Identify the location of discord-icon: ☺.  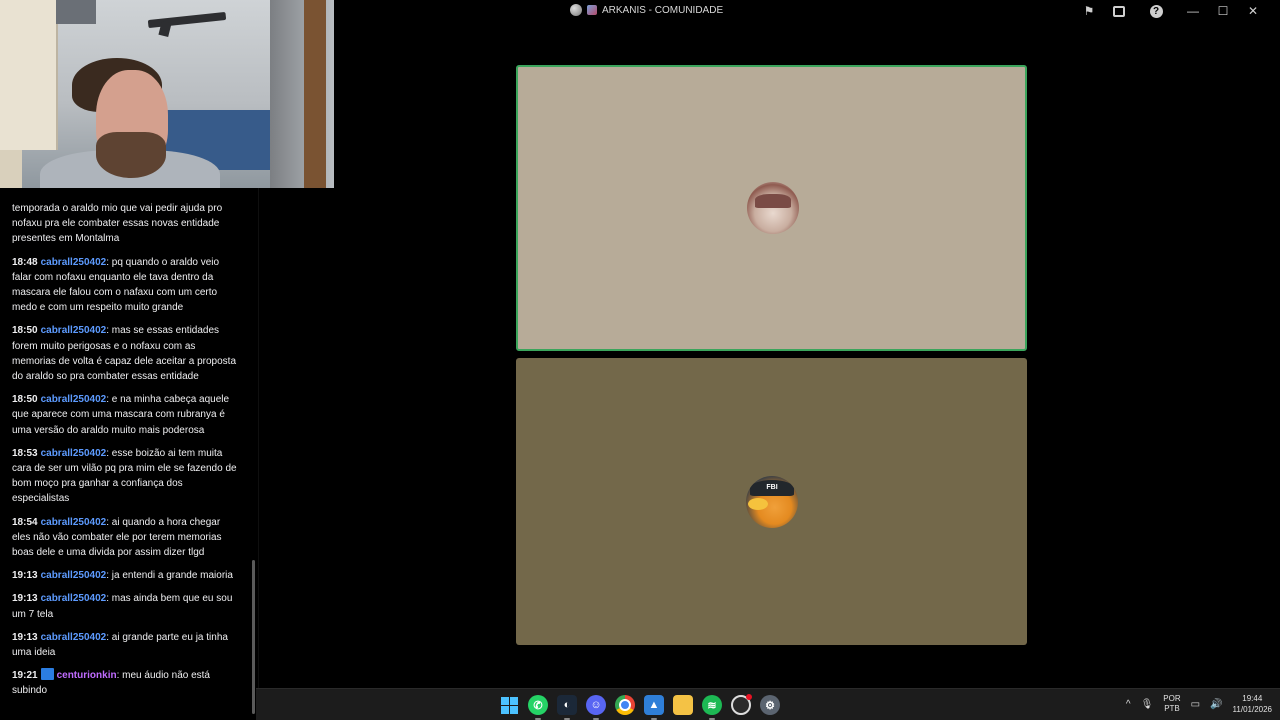
(596, 707).